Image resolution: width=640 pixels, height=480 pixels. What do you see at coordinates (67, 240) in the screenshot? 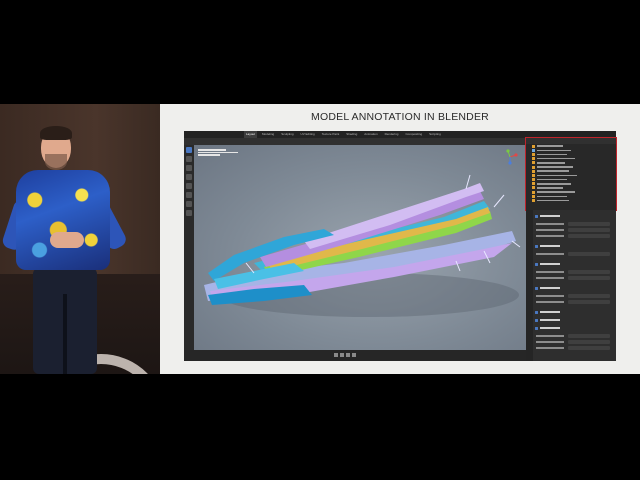
I see `presenter-hands` at bounding box center [67, 240].